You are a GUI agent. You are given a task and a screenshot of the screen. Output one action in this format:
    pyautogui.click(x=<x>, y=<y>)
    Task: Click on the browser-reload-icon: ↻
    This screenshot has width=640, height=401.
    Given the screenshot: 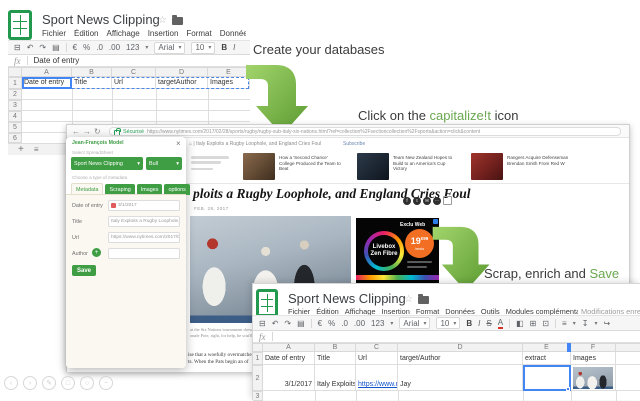 What is the action you would take?
    pyautogui.click(x=99, y=131)
    